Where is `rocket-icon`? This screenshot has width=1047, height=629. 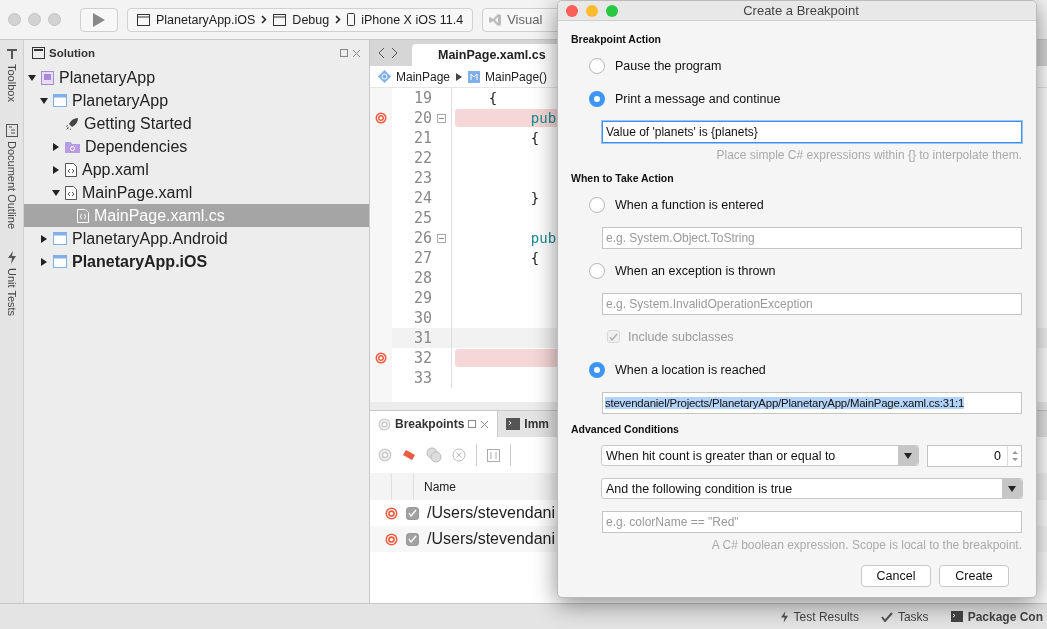
rocket-icon is located at coordinates (72, 123).